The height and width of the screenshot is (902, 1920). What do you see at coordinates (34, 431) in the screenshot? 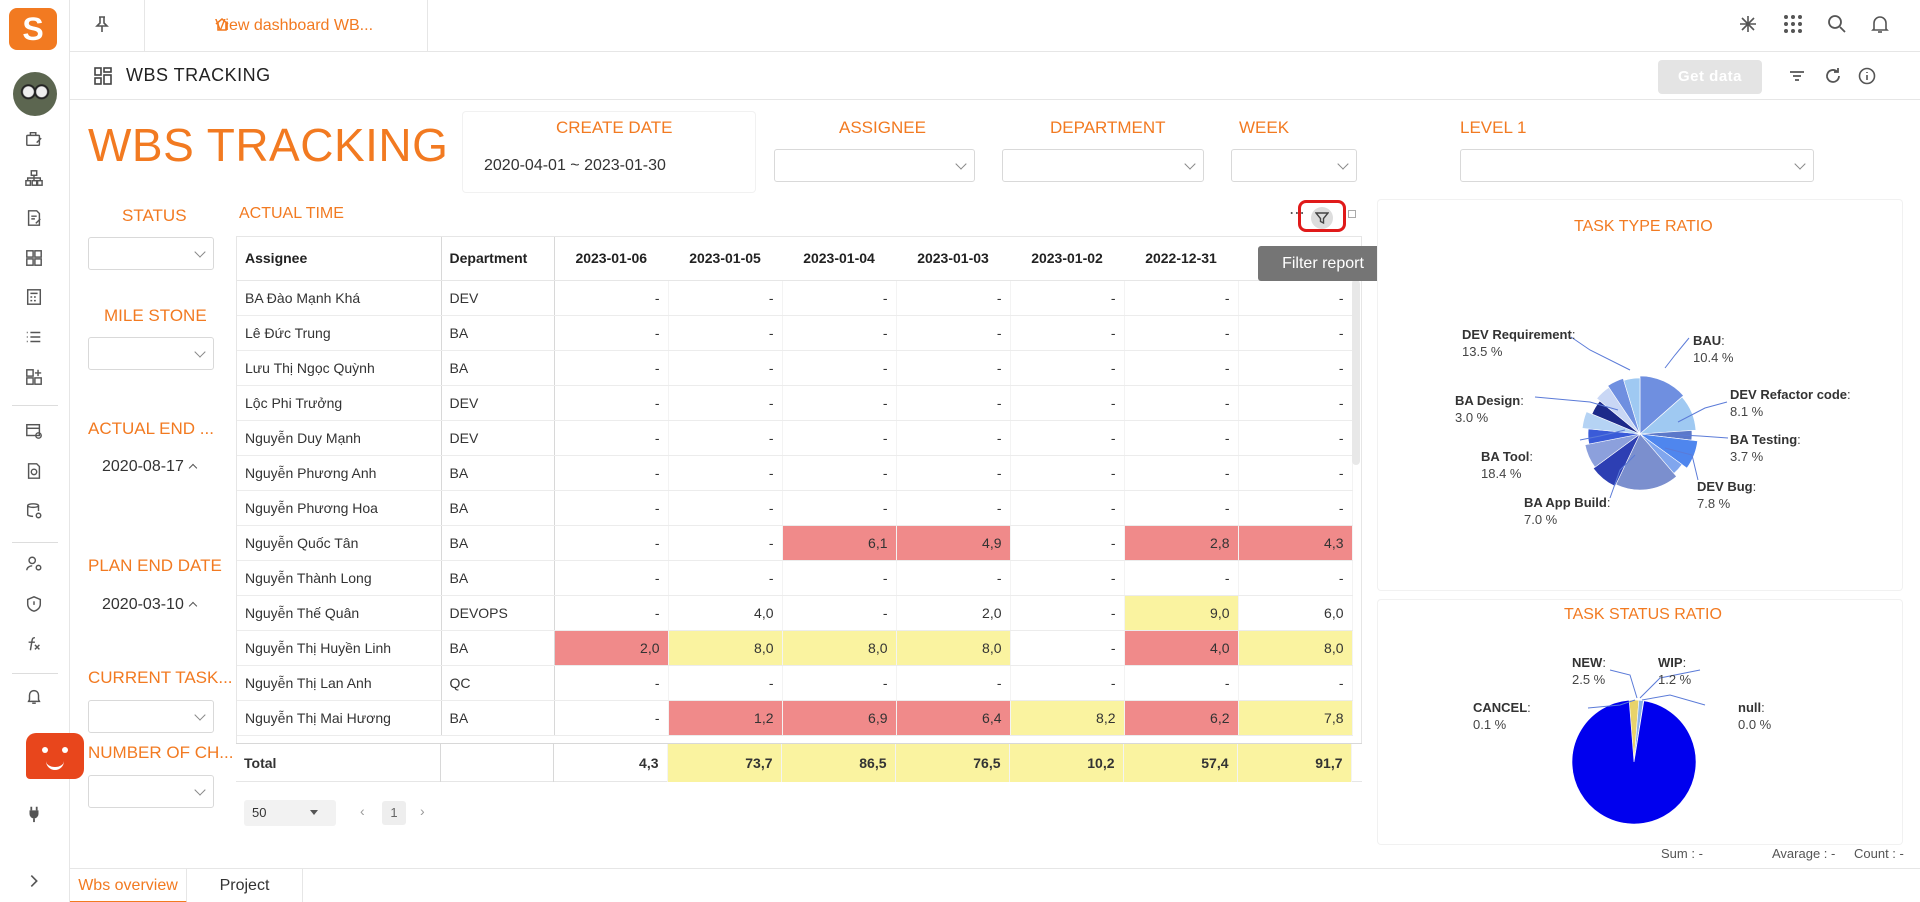
I see `database-settings-icon` at bounding box center [34, 431].